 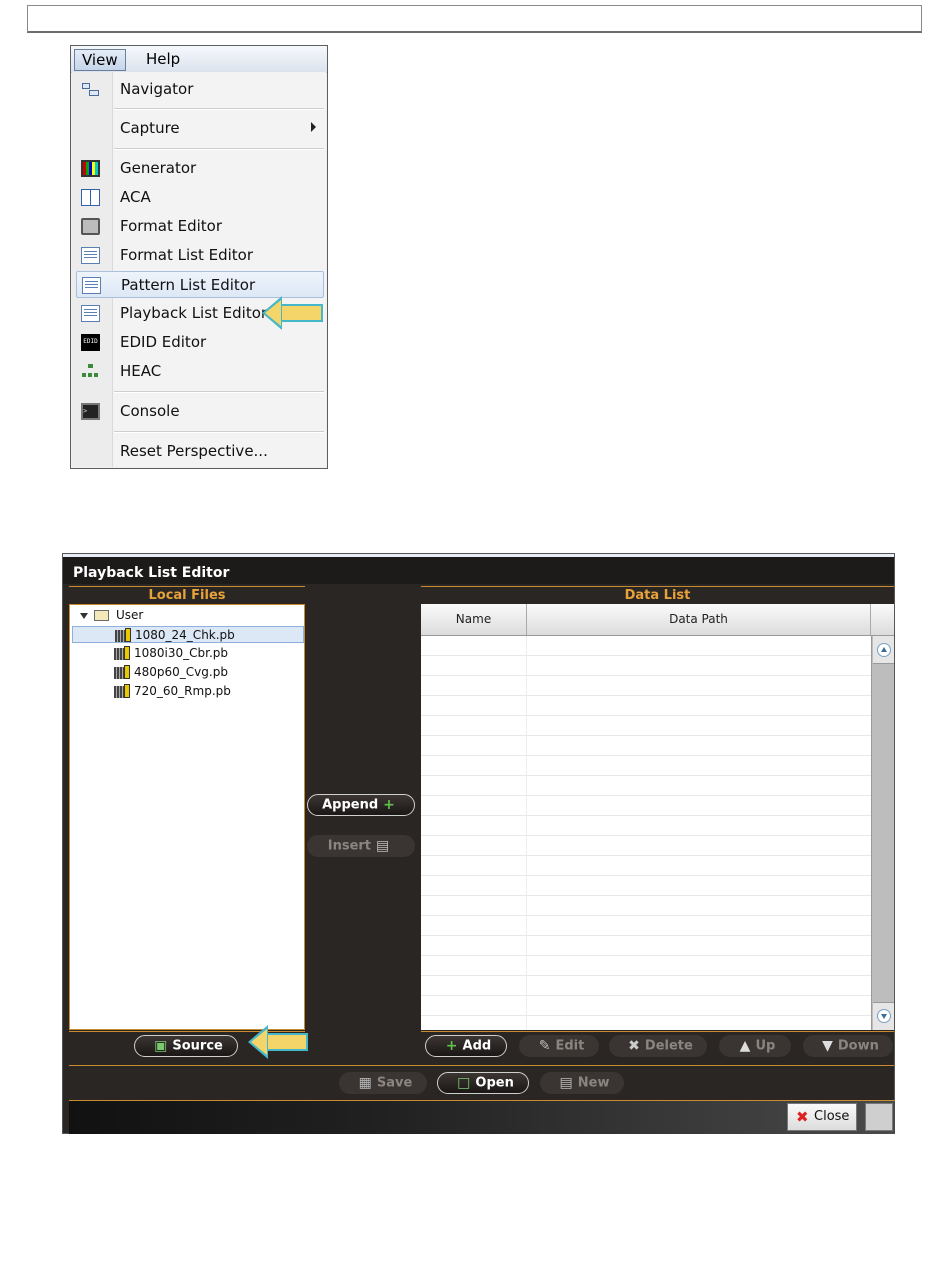 I want to click on table-header: Name Data Path, so click(x=657, y=620).